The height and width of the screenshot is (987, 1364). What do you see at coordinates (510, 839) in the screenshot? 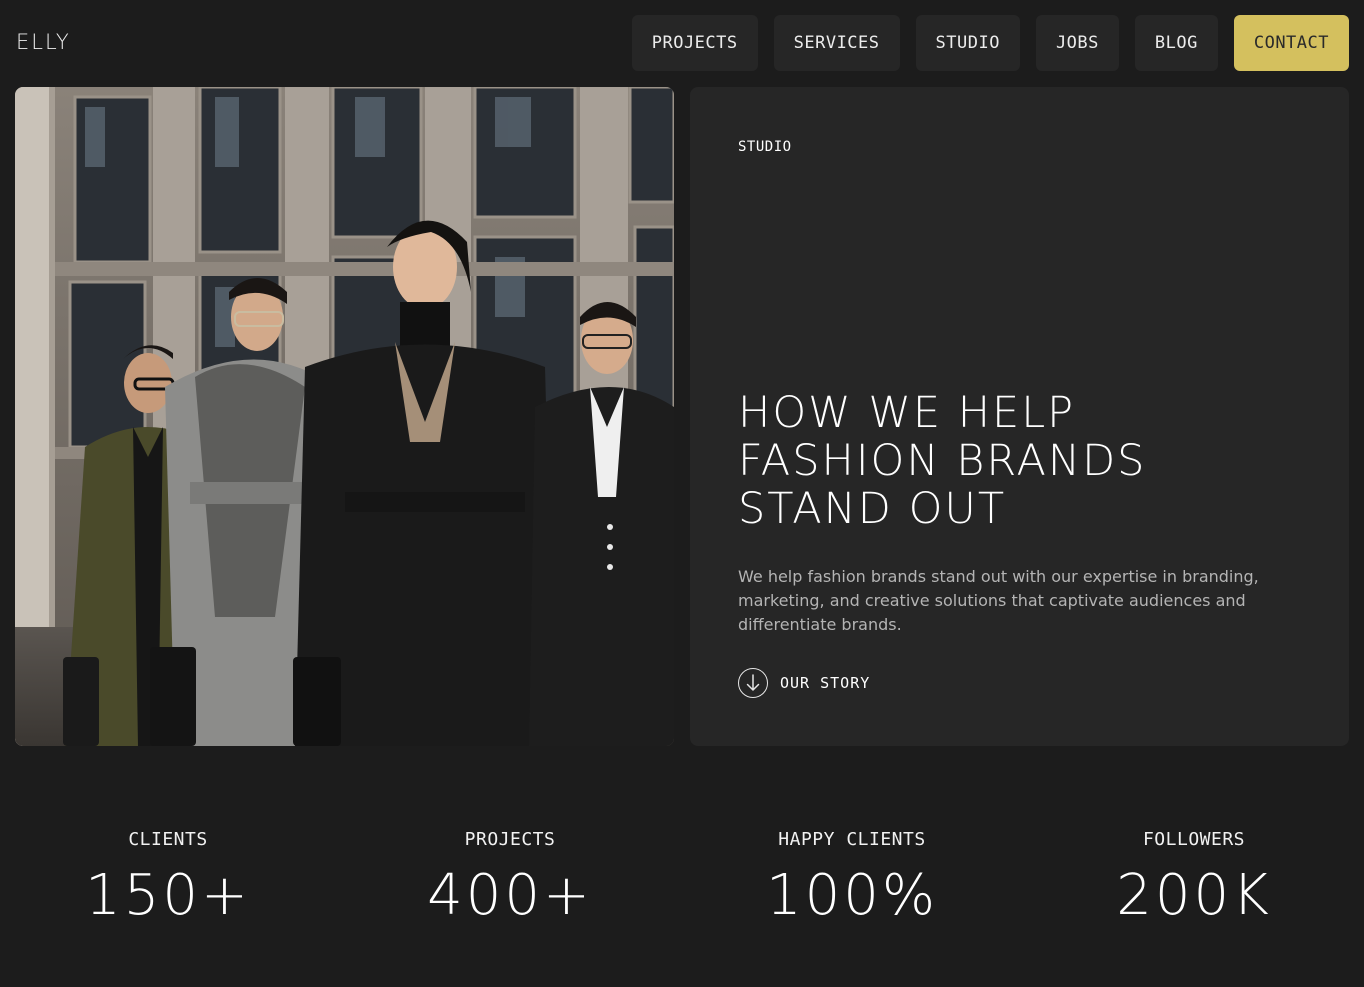
I see `stat-label: PROJECTS` at bounding box center [510, 839].